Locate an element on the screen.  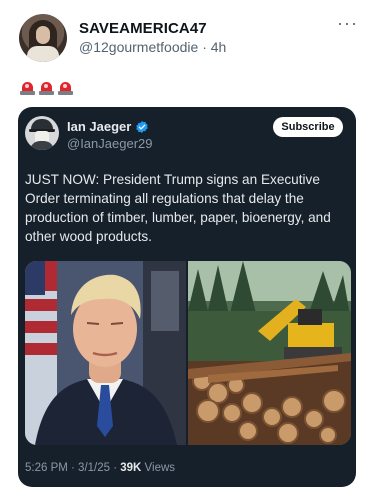
post-time: 4h is located at coordinates (219, 47).